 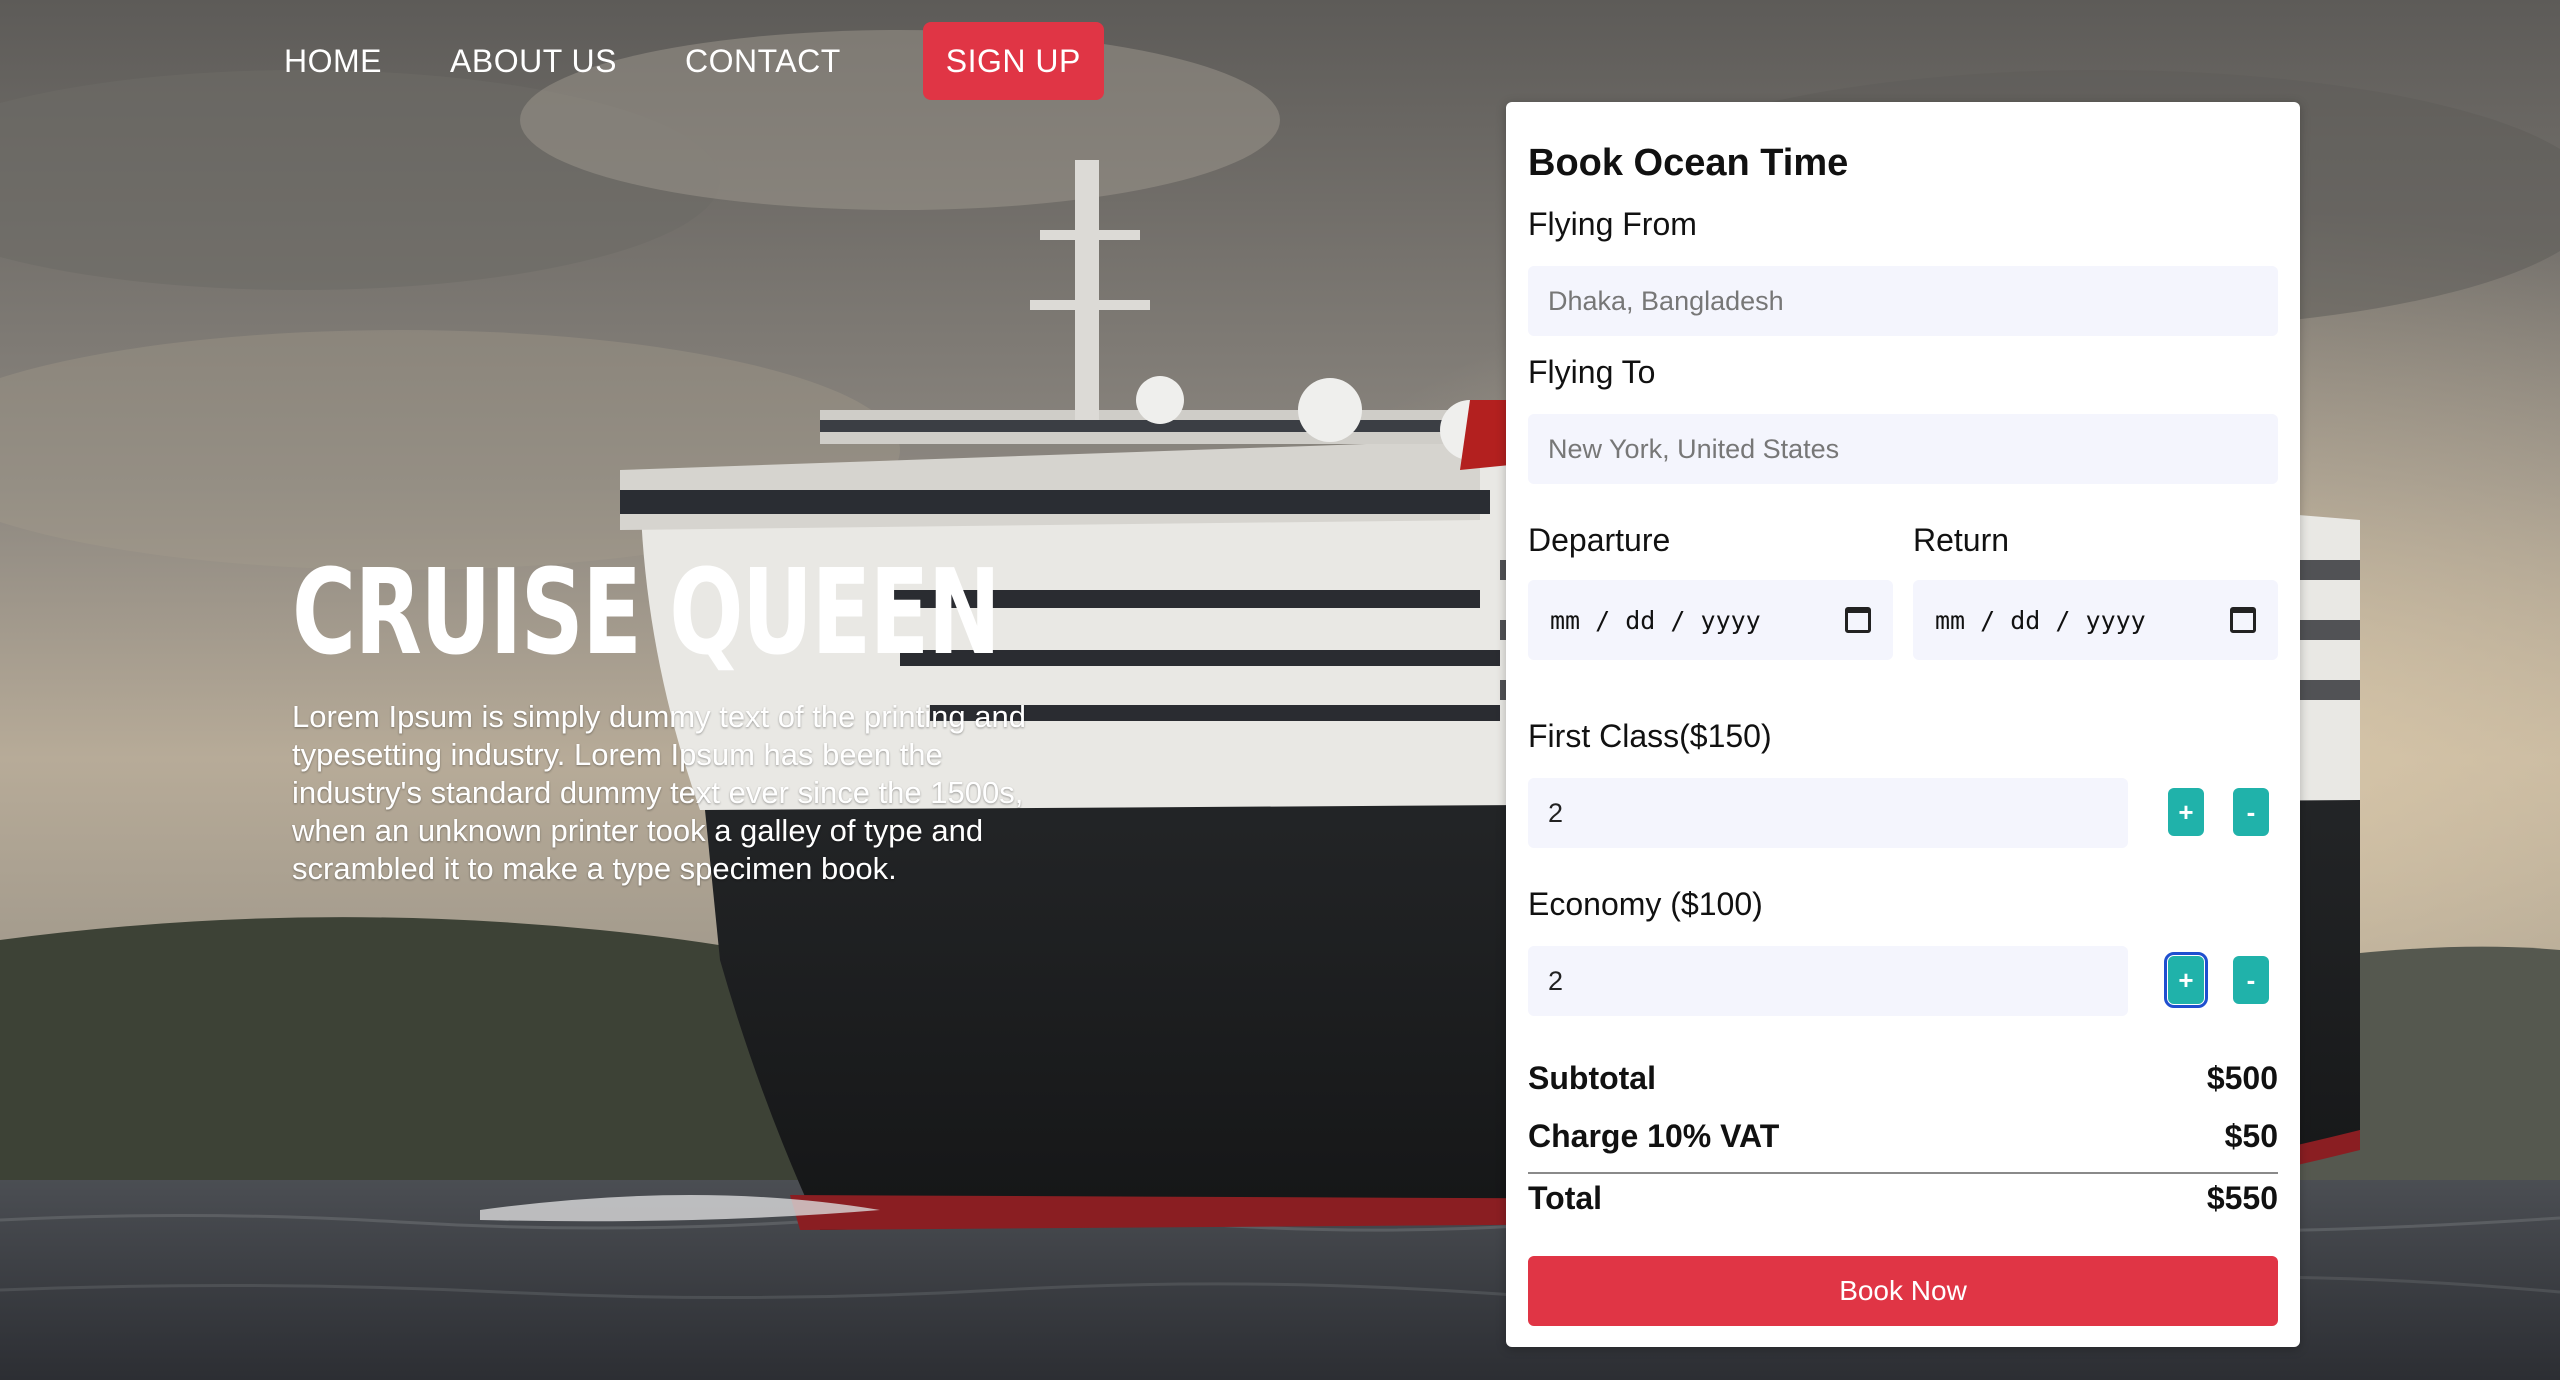 I want to click on return-date-input: mm / dd / yyyy, so click(x=2095, y=620).